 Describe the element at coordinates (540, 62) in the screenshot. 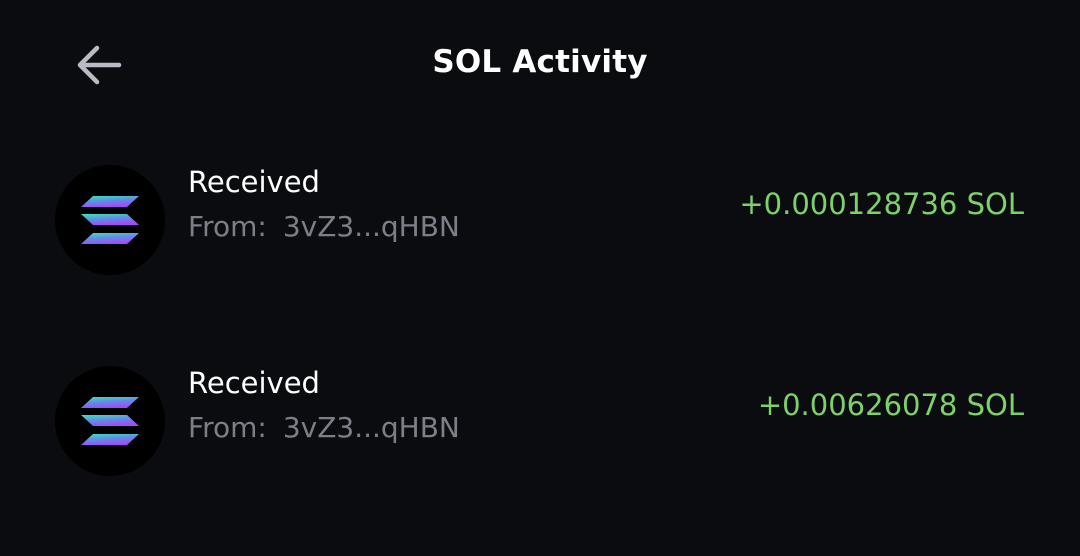

I see `page-title: SOL Activity` at that location.